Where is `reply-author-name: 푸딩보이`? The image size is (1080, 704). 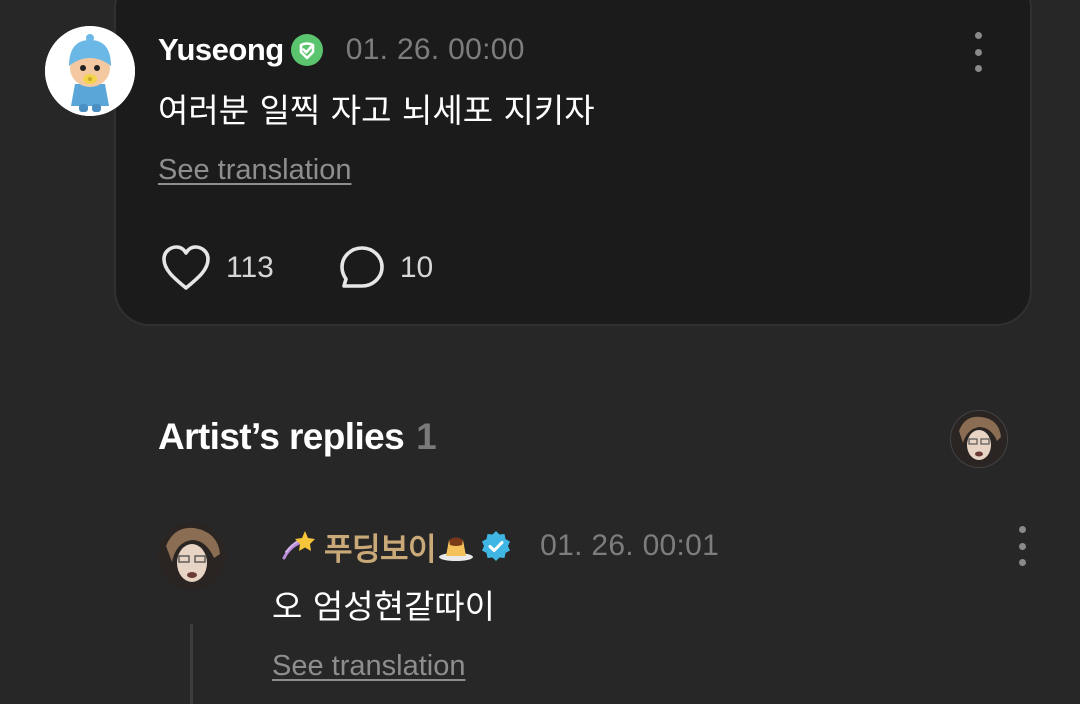
reply-author-name: 푸딩보이 is located at coordinates (380, 549).